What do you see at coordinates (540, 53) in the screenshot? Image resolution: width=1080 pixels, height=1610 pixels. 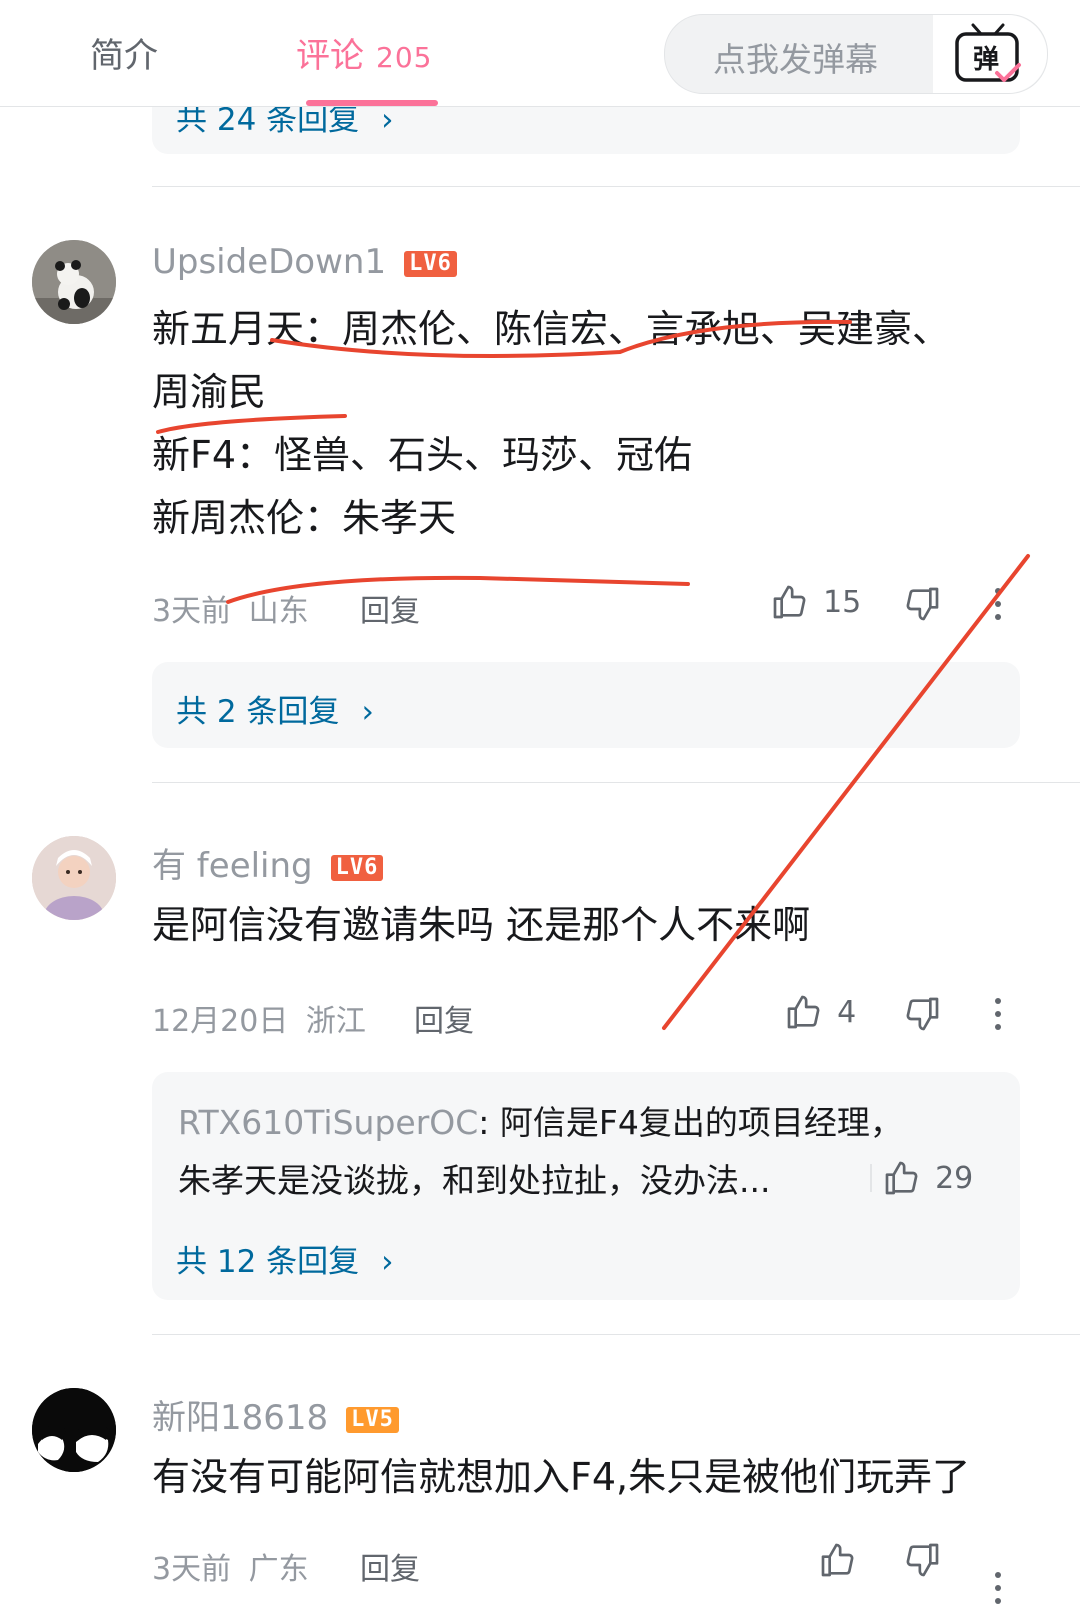 I see `tab-bar: 简介 评论 205 点我发弹幕 弹` at bounding box center [540, 53].